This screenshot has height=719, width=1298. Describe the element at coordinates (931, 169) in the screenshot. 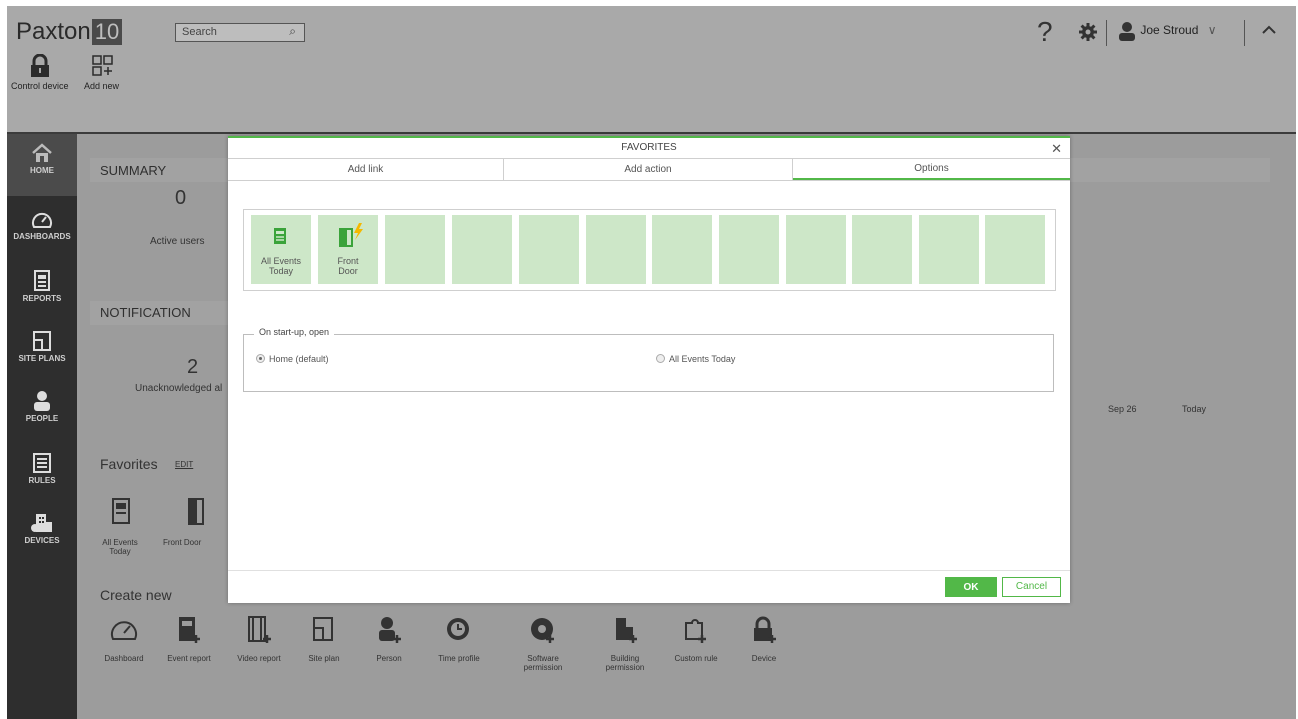

I see `tab-options: Options` at that location.